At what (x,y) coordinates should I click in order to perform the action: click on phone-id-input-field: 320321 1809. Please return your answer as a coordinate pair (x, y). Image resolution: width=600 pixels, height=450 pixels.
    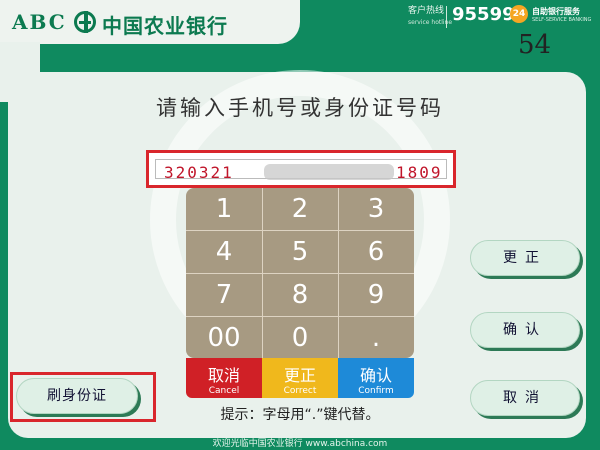
    Looking at the image, I should click on (301, 169).